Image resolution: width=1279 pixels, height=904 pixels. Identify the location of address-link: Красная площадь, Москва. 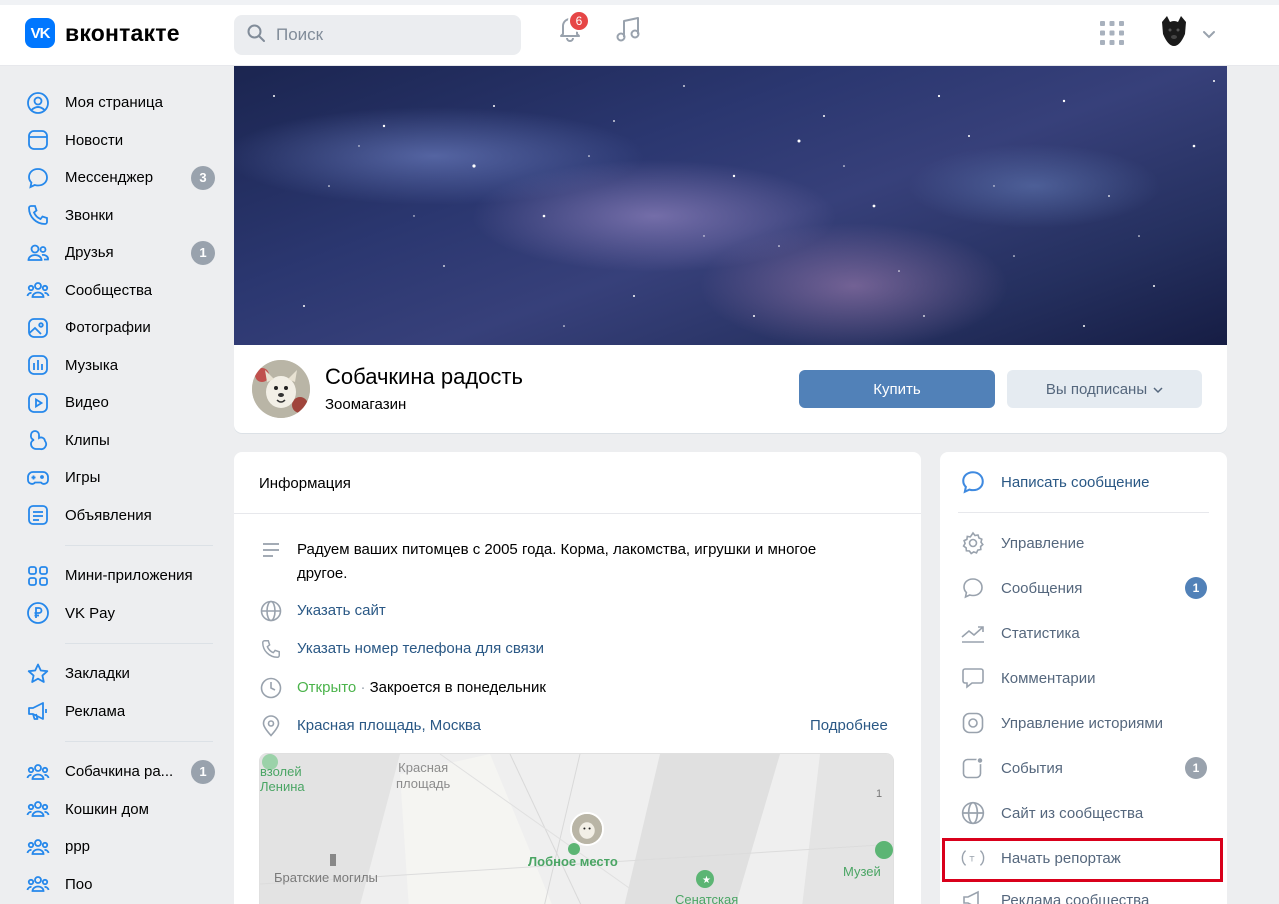
(389, 726).